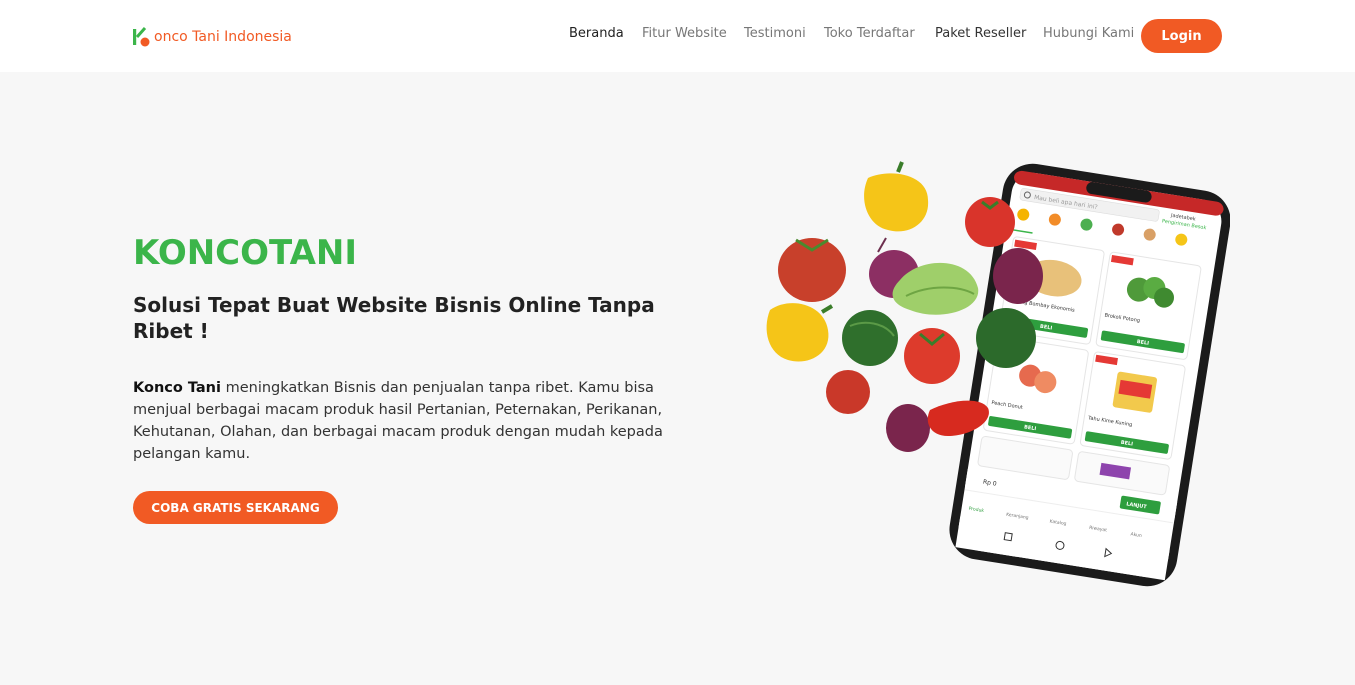 This screenshot has height=685, width=1355. I want to click on nav-hubungi-kami: Hubungi Kami, so click(1088, 33).